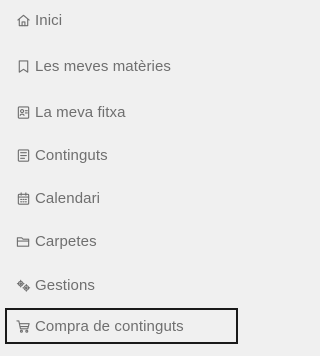 This screenshot has height=356, width=320. Describe the element at coordinates (23, 155) in the screenshot. I see `document-icon` at that location.